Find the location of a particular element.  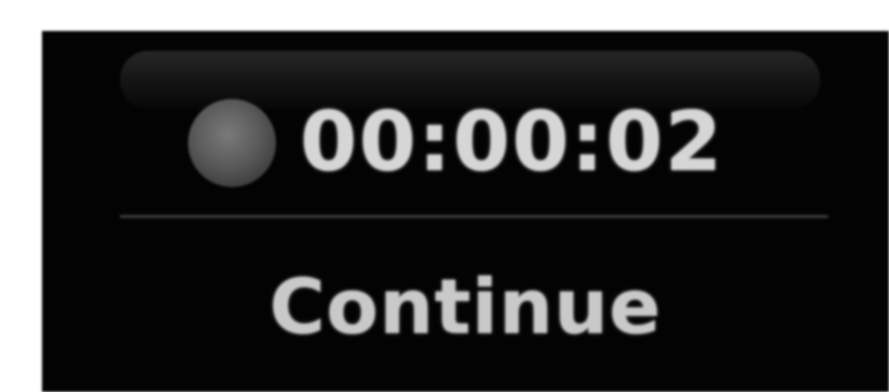

osd-divider is located at coordinates (474, 216).